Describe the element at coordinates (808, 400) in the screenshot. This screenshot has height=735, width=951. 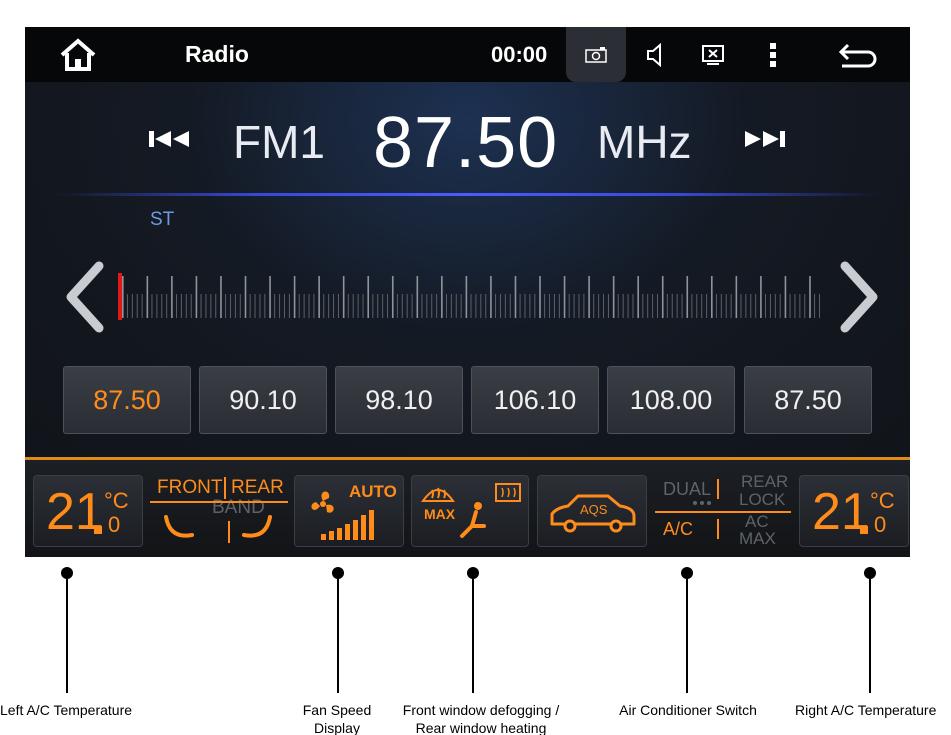
I see `preset-button-6: 87.50` at that location.